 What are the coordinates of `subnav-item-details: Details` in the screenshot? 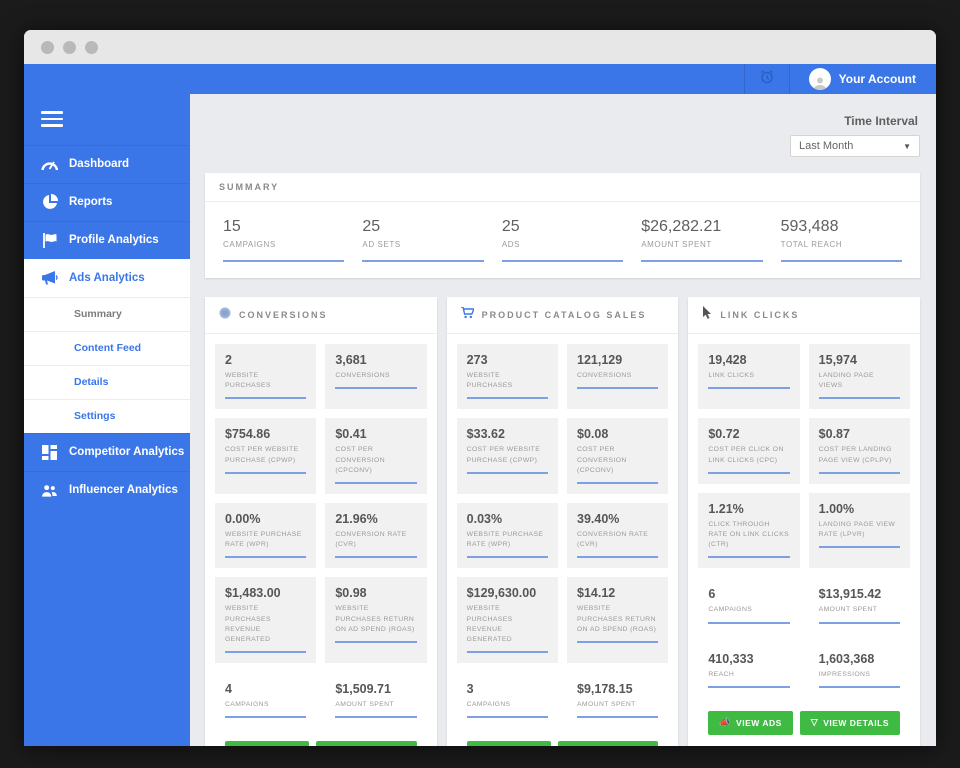 It's located at (107, 381).